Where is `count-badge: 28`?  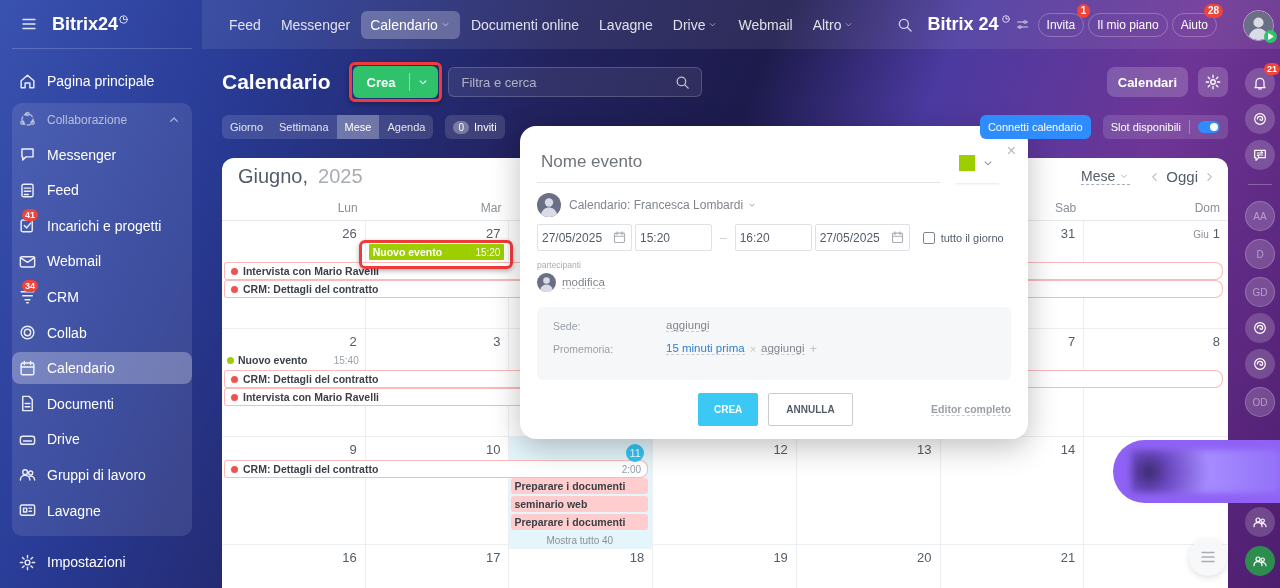 count-badge: 28 is located at coordinates (1213, 10).